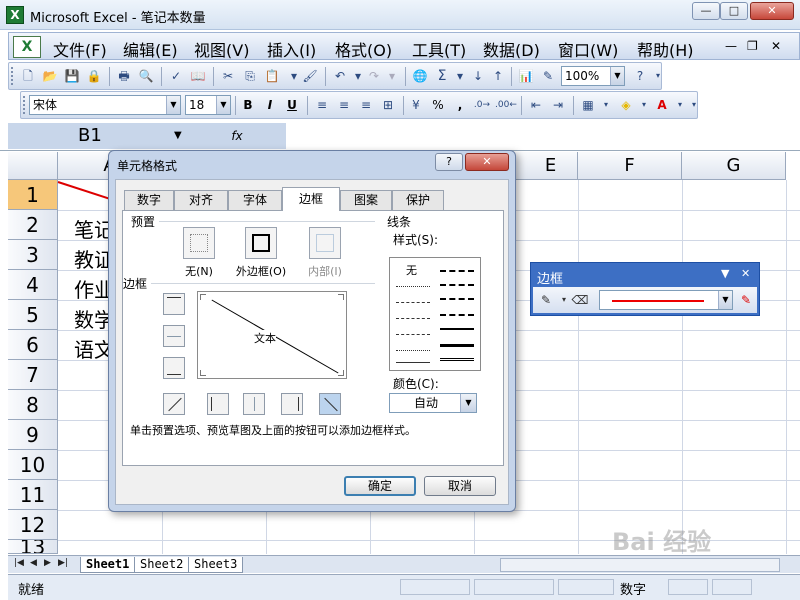  What do you see at coordinates (388, 105) in the screenshot?
I see `merge-center-icon: ⊞` at bounding box center [388, 105].